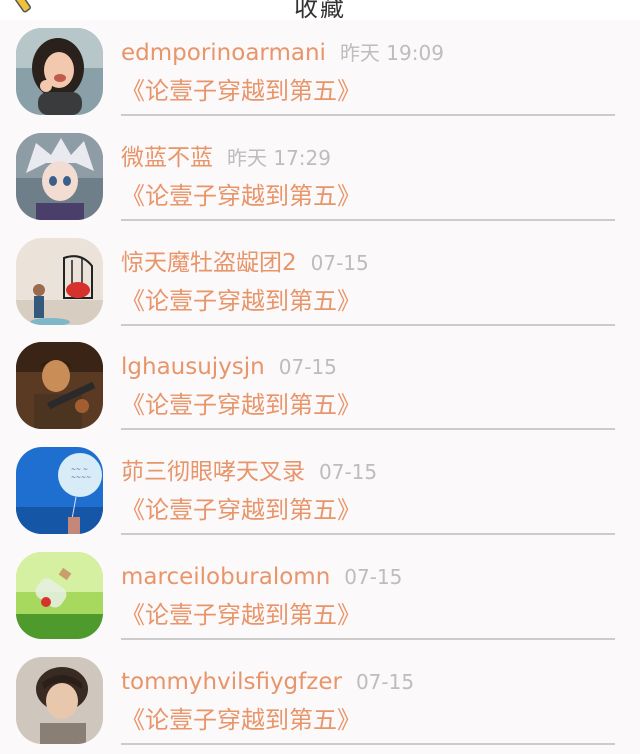 This screenshot has height=754, width=640. I want to click on timestamp: 昨天 17:29, so click(279, 157).